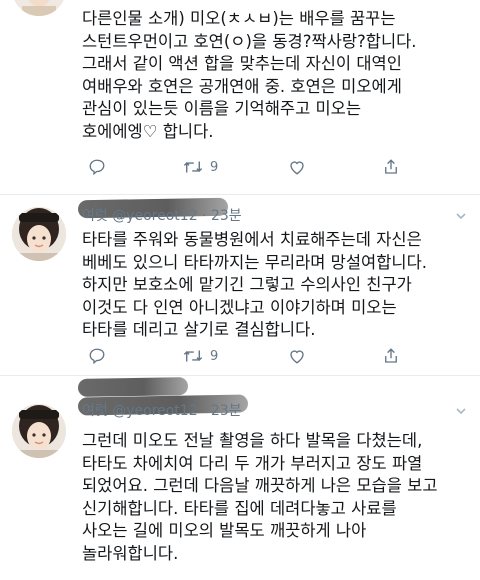 This screenshot has width=480, height=580. I want to click on tweet-line: 베베도 있으니 타타까지는 무리라며 망설여합니다., so click(255, 262).